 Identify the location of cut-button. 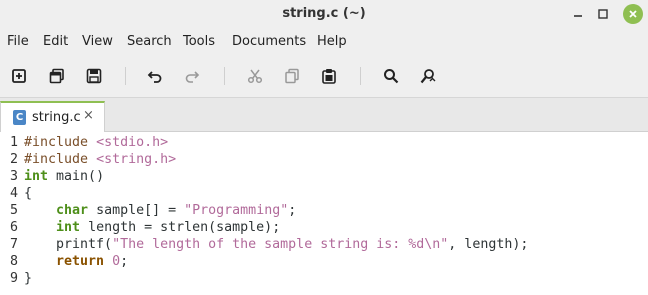
(255, 76).